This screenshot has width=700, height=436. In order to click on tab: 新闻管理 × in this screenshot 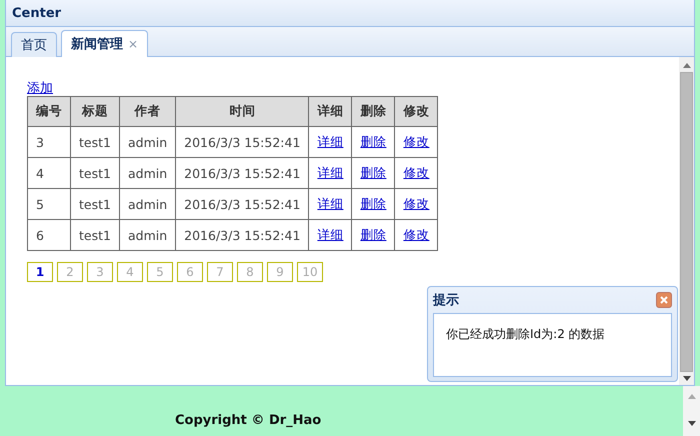, I will do `click(104, 43)`.